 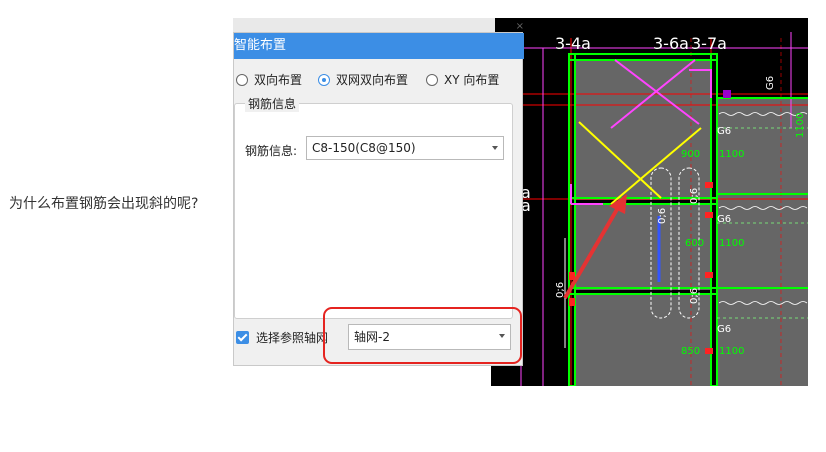 I want to click on rebar-info-select: C8-150(C8@150), so click(x=405, y=148).